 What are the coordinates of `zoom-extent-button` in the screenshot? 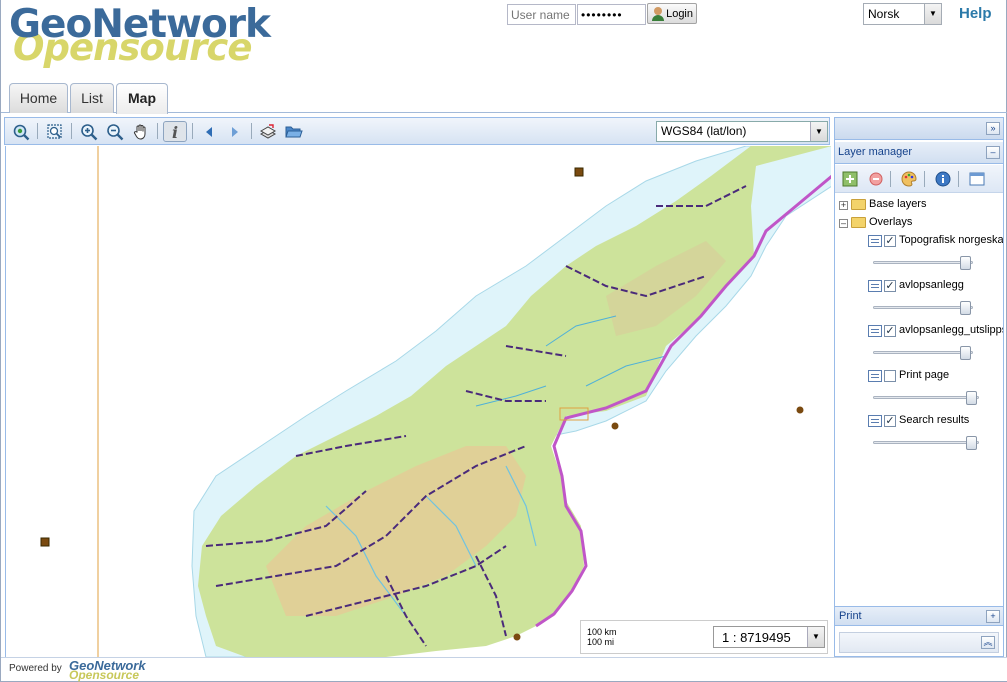 It's located at (21, 131).